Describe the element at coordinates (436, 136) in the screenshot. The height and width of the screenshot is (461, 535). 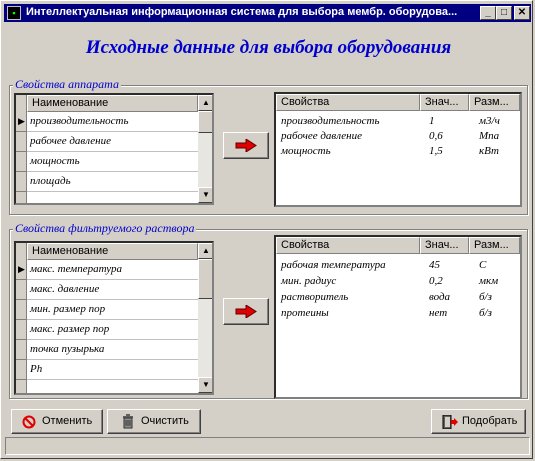
I see `property-value: 0,6` at that location.